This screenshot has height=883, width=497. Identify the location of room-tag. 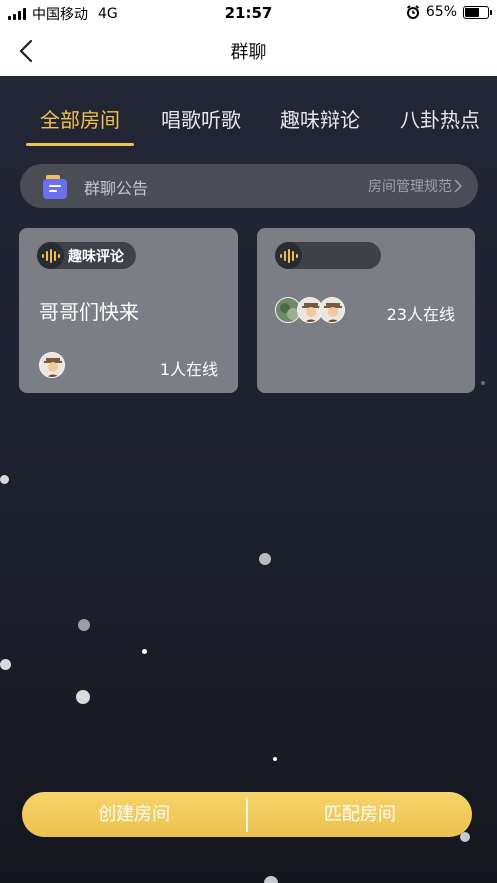
(328, 255).